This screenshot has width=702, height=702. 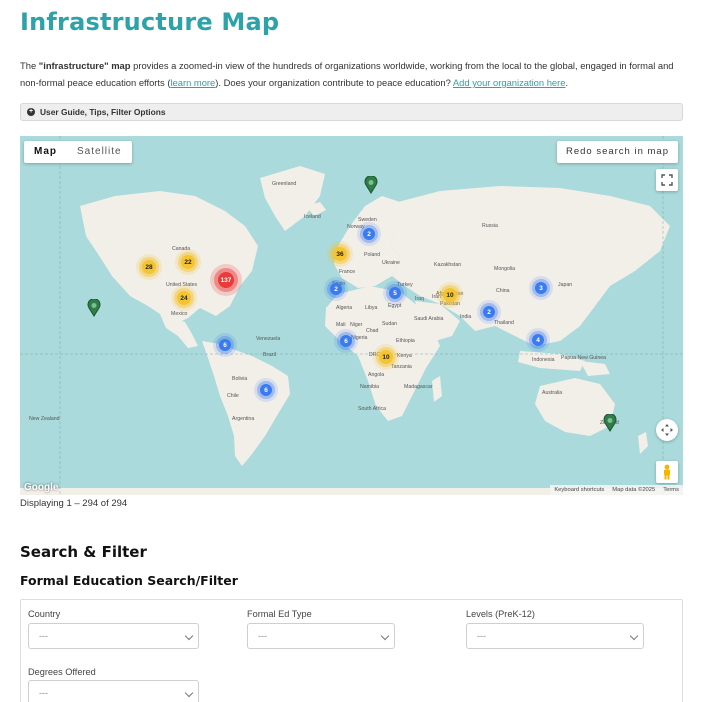 I want to click on search-filter-heading: Search & Filter, so click(x=83, y=552).